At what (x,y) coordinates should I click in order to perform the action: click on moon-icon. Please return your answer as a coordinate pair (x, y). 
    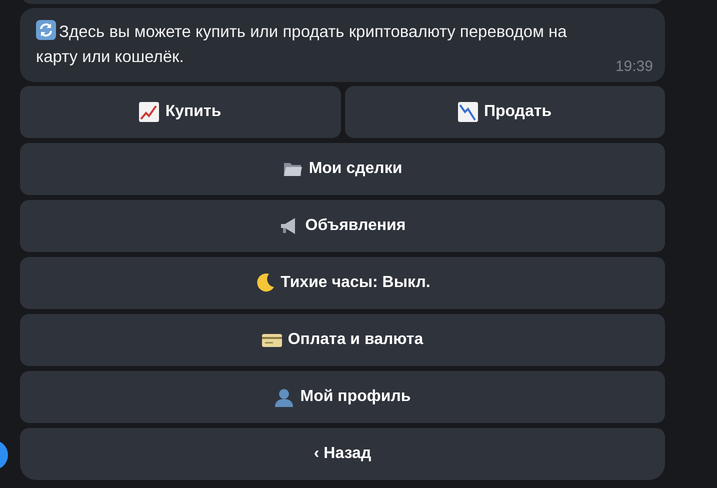
    Looking at the image, I should click on (264, 283).